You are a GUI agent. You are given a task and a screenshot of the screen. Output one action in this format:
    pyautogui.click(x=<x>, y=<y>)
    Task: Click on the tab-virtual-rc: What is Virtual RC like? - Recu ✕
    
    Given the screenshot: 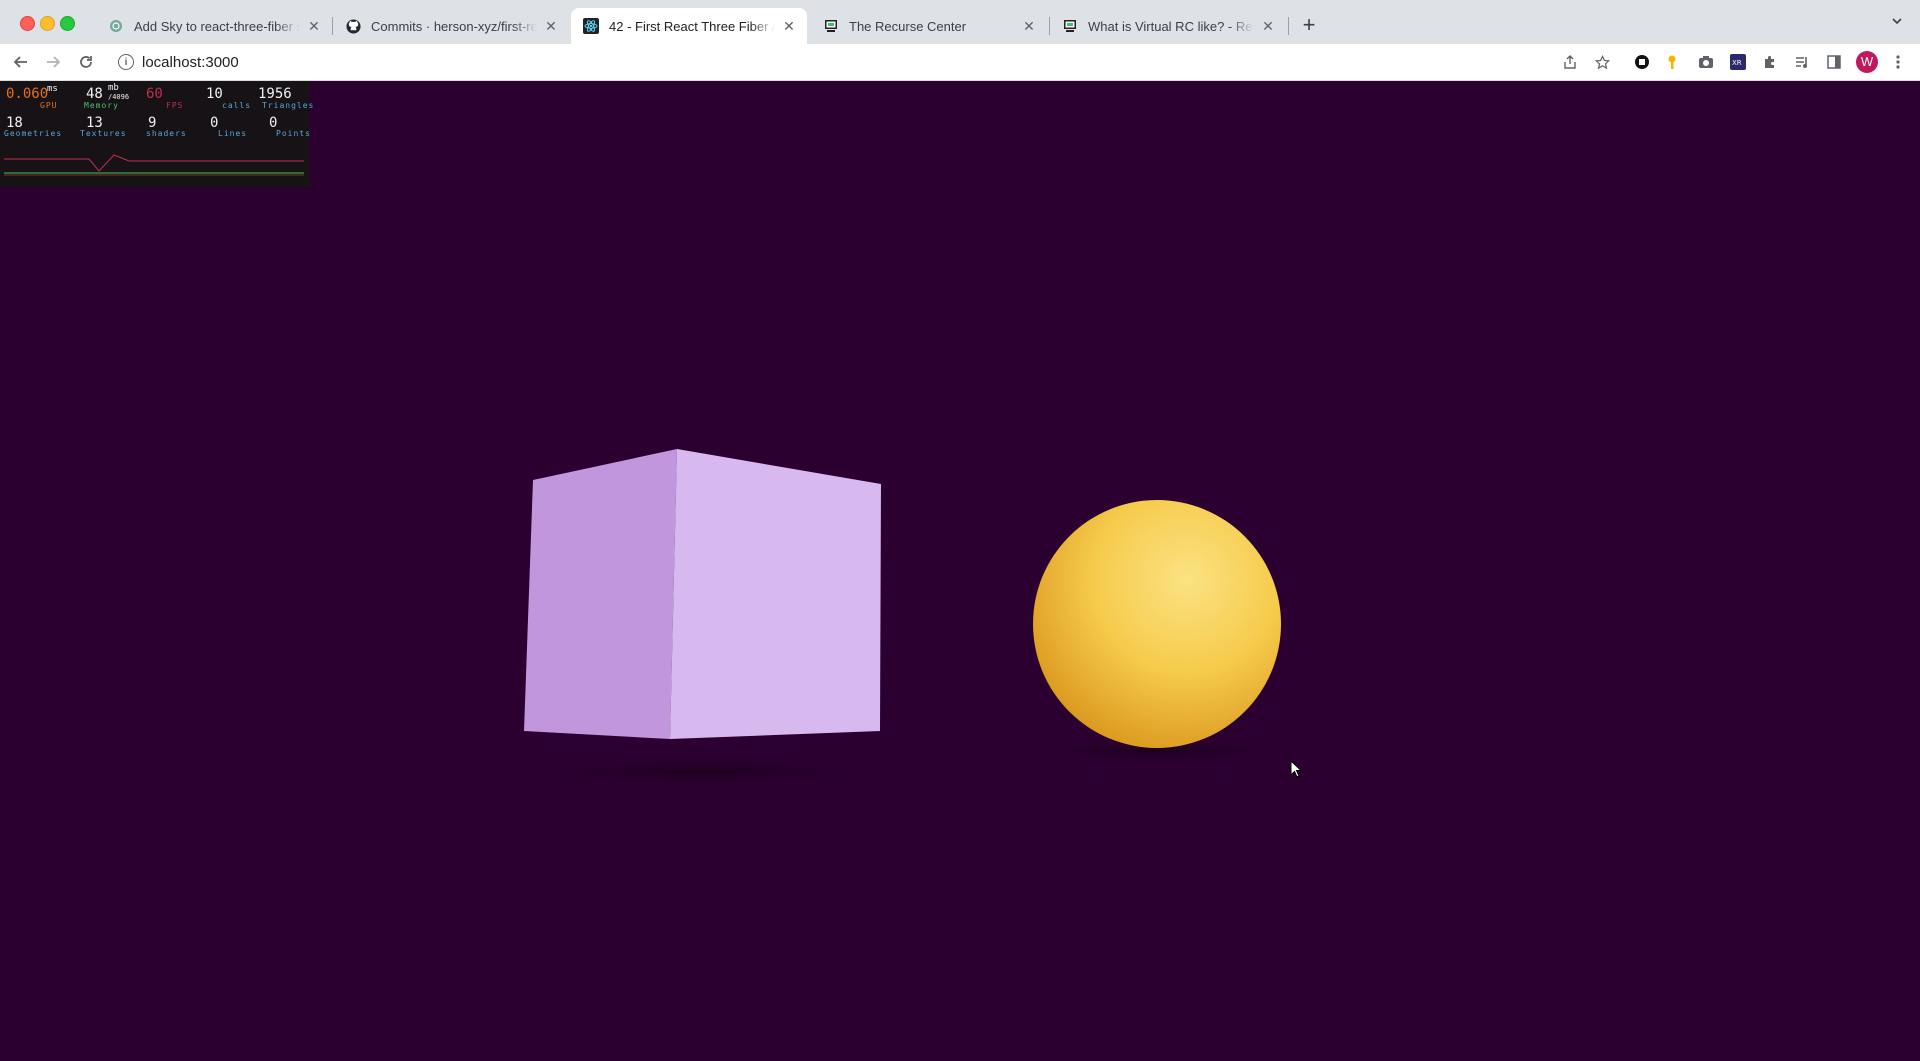 What is the action you would take?
    pyautogui.click(x=1168, y=26)
    